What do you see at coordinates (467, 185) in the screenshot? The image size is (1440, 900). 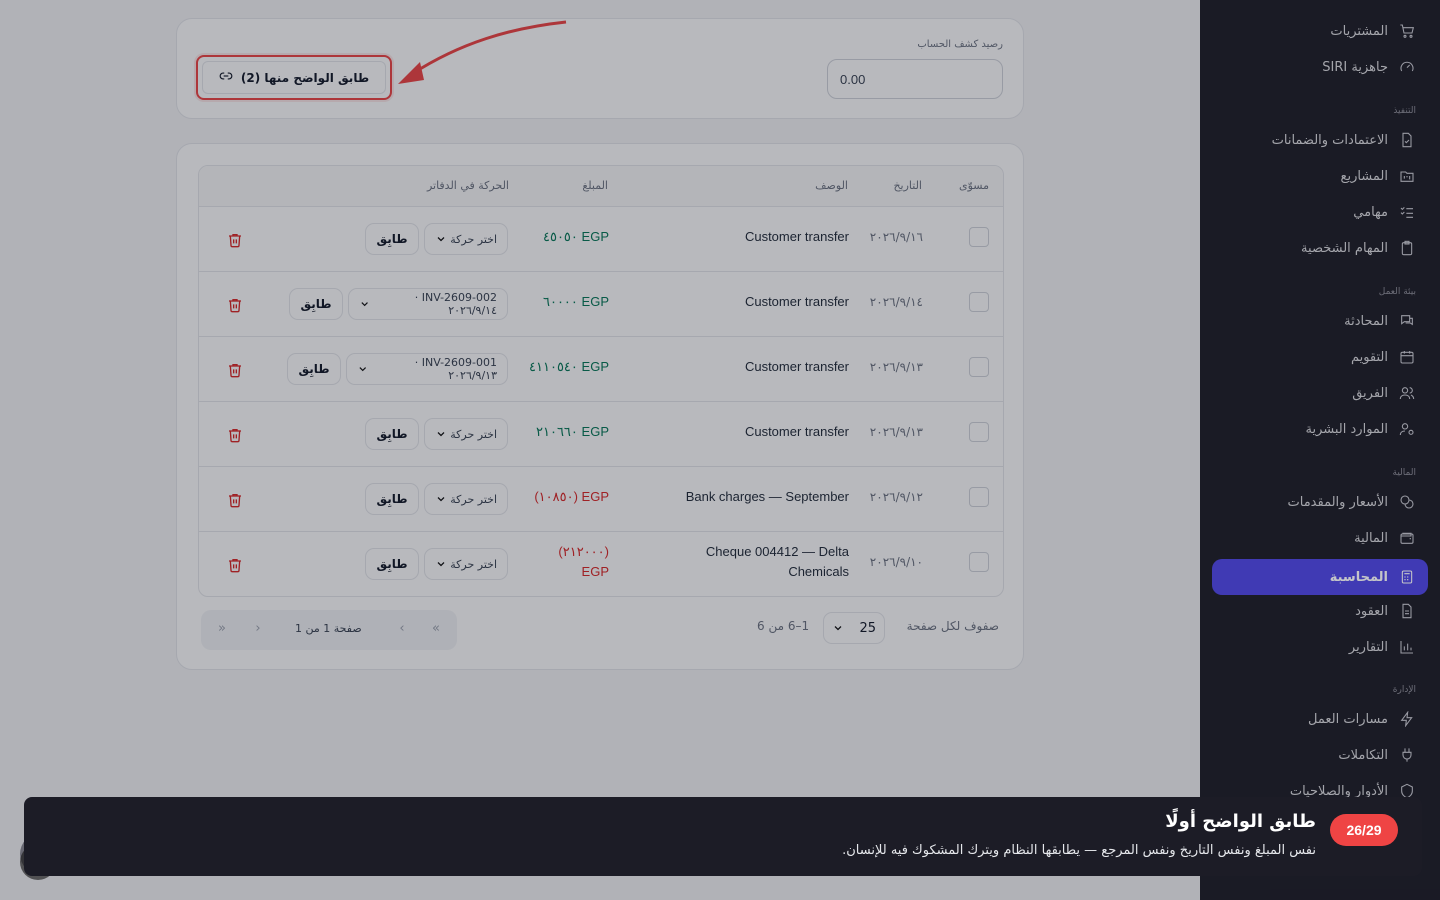 I see `col-ledger-move: الحركة في الدفاتر` at bounding box center [467, 185].